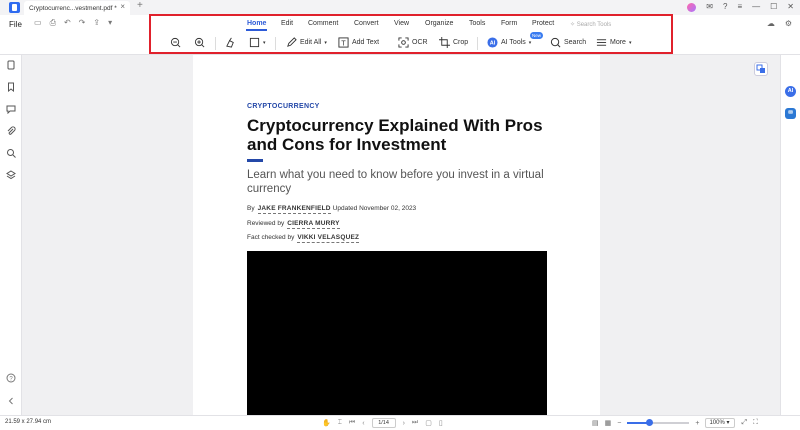 The image size is (800, 430). Describe the element at coordinates (306, 42) in the screenshot. I see `edit-all-button: Edit All ▾` at that location.